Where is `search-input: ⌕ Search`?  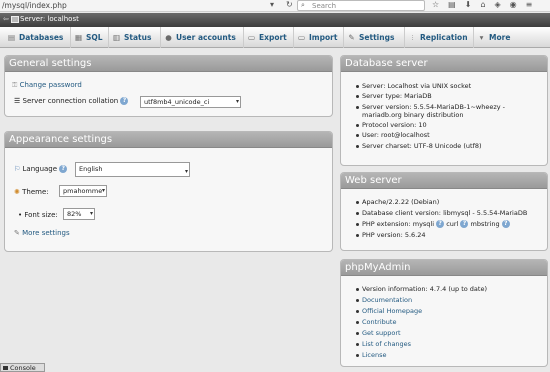 search-input: ⌕ Search is located at coordinates (361, 5).